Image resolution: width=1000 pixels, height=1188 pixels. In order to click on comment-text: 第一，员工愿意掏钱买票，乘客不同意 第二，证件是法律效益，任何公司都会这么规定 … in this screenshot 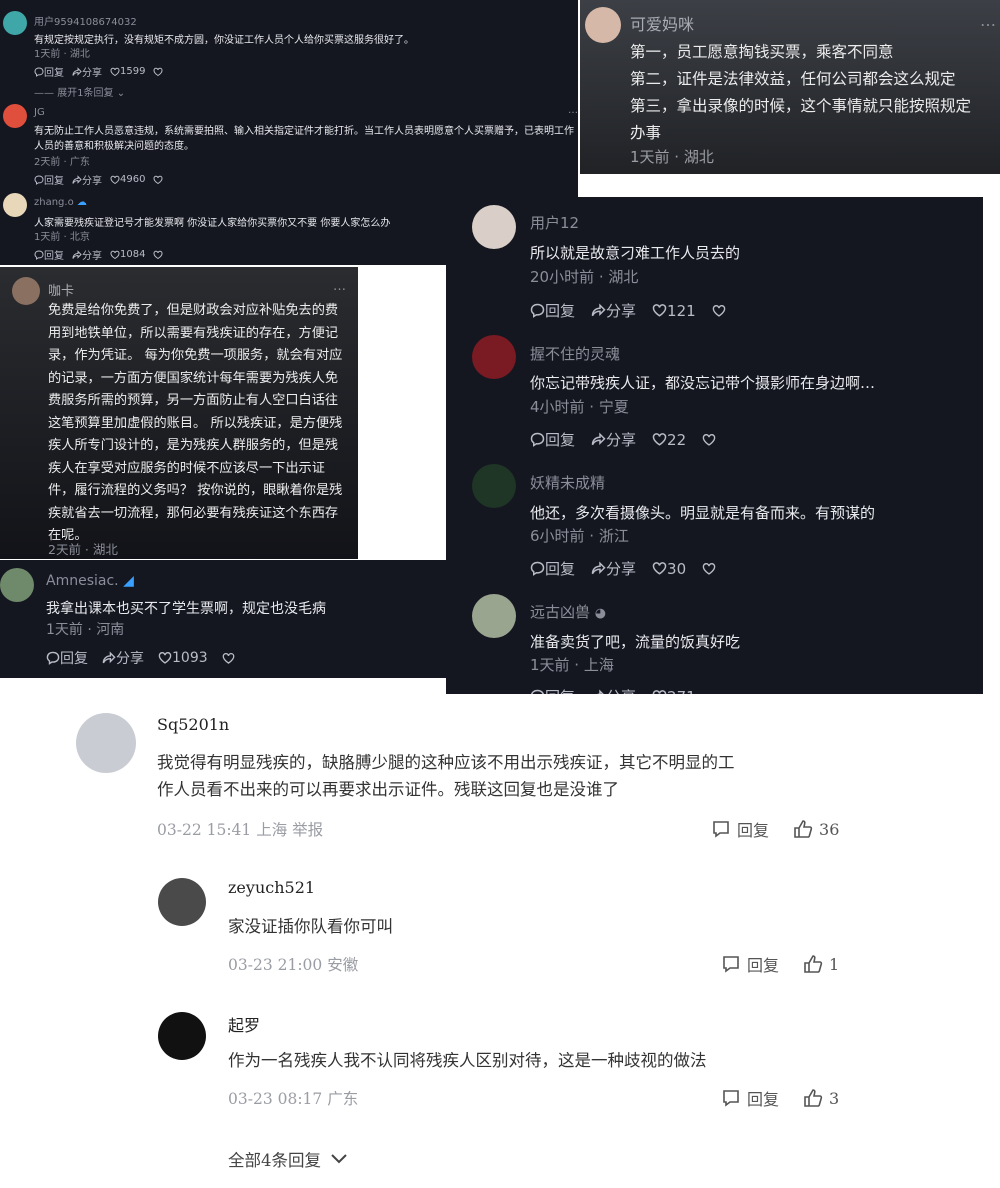, I will do `click(801, 92)`.